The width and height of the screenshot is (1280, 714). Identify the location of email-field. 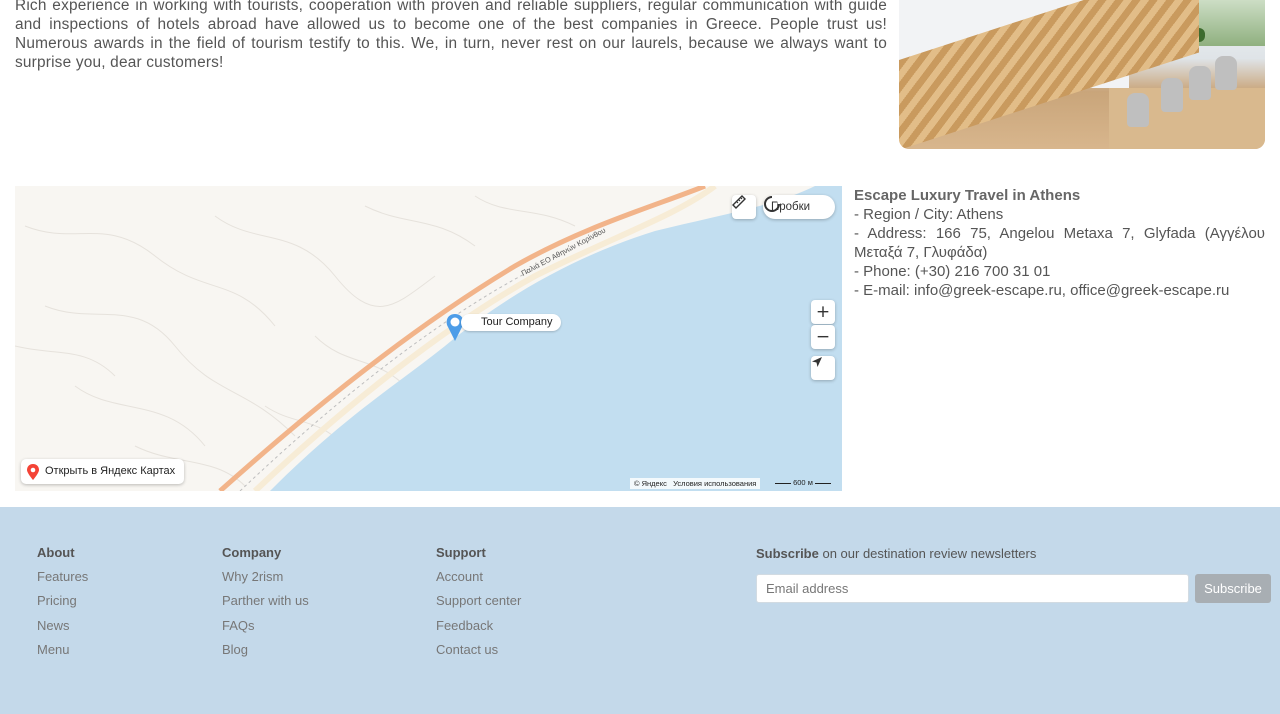
(972, 588).